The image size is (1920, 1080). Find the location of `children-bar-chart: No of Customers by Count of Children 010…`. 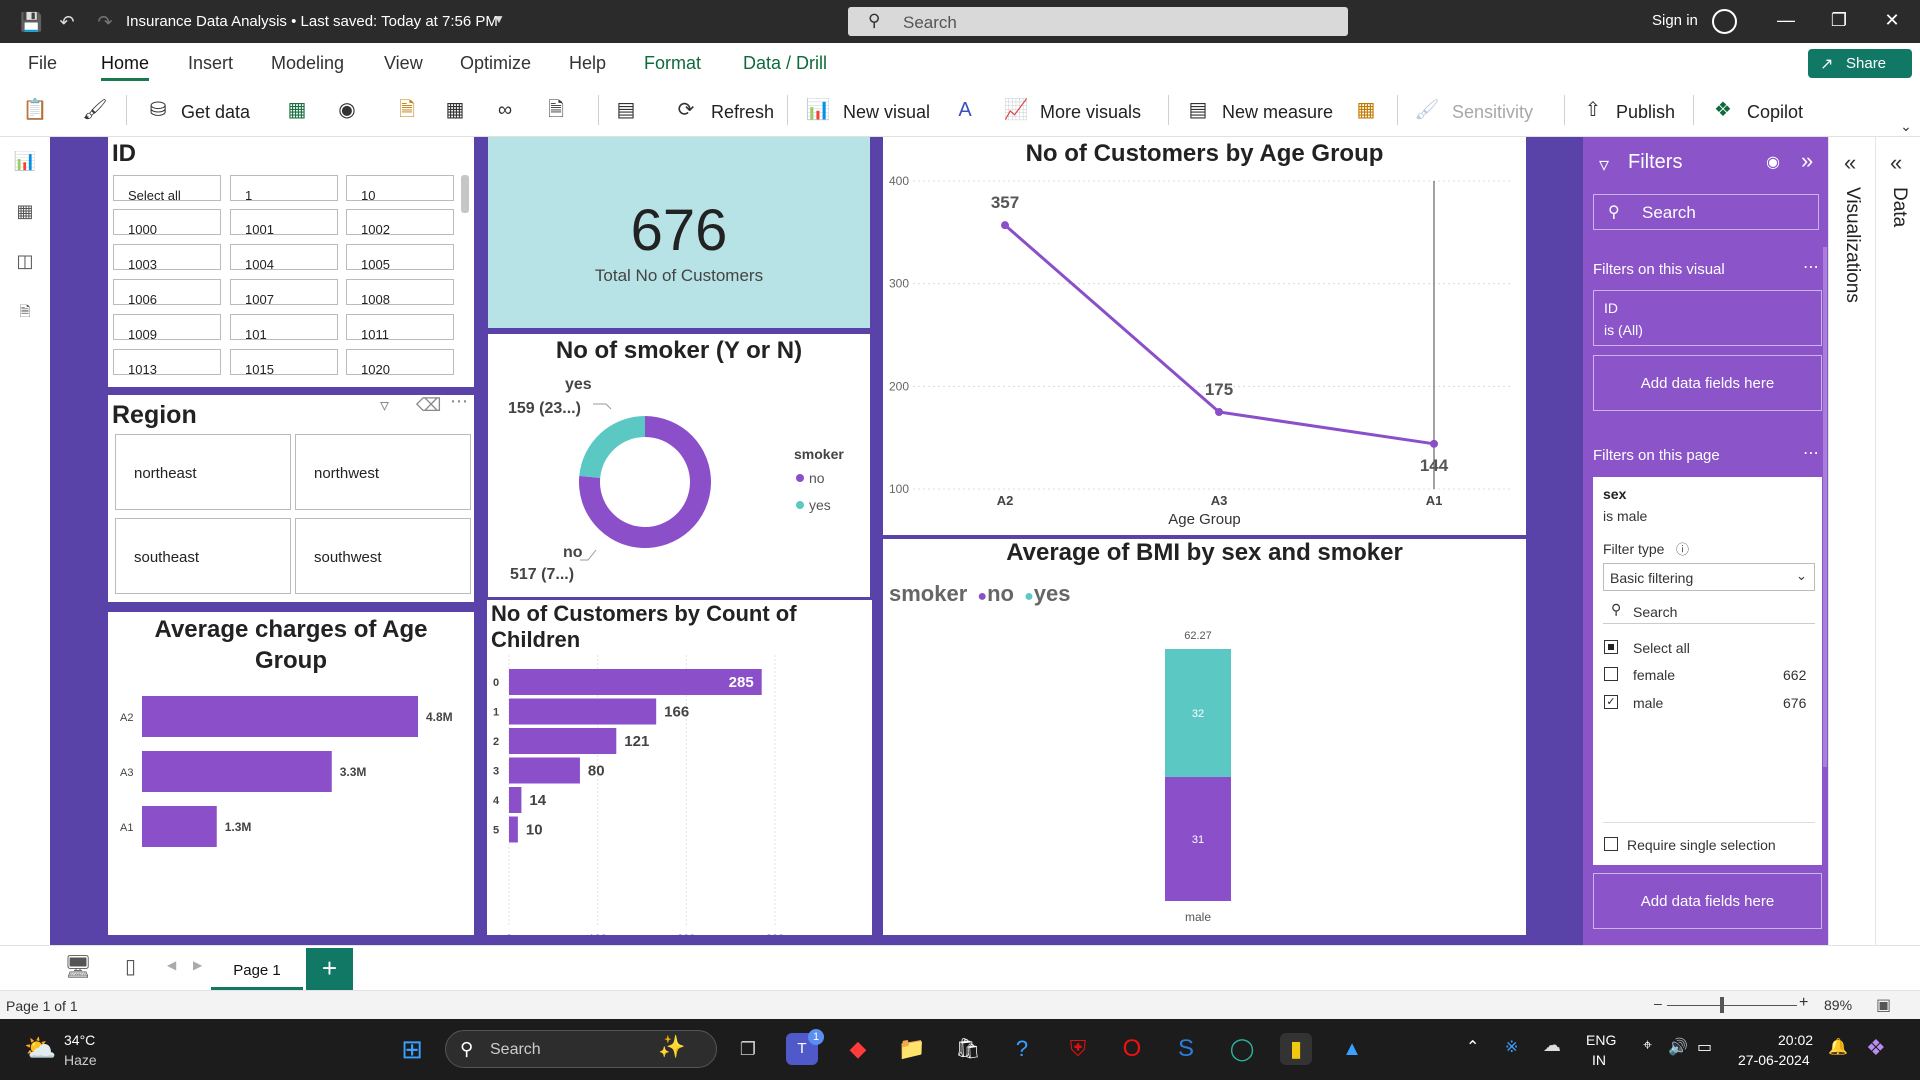

children-bar-chart: No of Customers by Count of Children 010… is located at coordinates (679, 767).